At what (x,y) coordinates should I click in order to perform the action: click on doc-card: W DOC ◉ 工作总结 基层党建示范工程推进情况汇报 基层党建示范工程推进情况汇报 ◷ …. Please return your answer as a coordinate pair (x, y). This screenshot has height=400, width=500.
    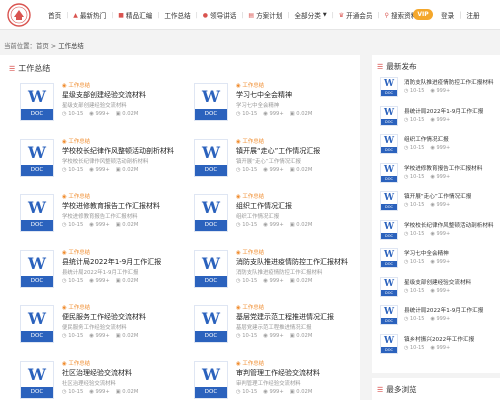
    Looking at the image, I should click on (266, 327).